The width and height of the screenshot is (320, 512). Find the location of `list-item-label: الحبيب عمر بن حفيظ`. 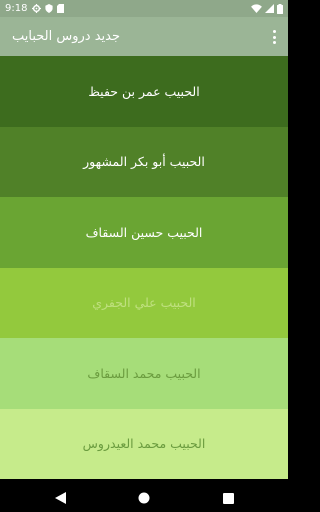

list-item-label: الحبيب عمر بن حفيظ is located at coordinates (144, 91).